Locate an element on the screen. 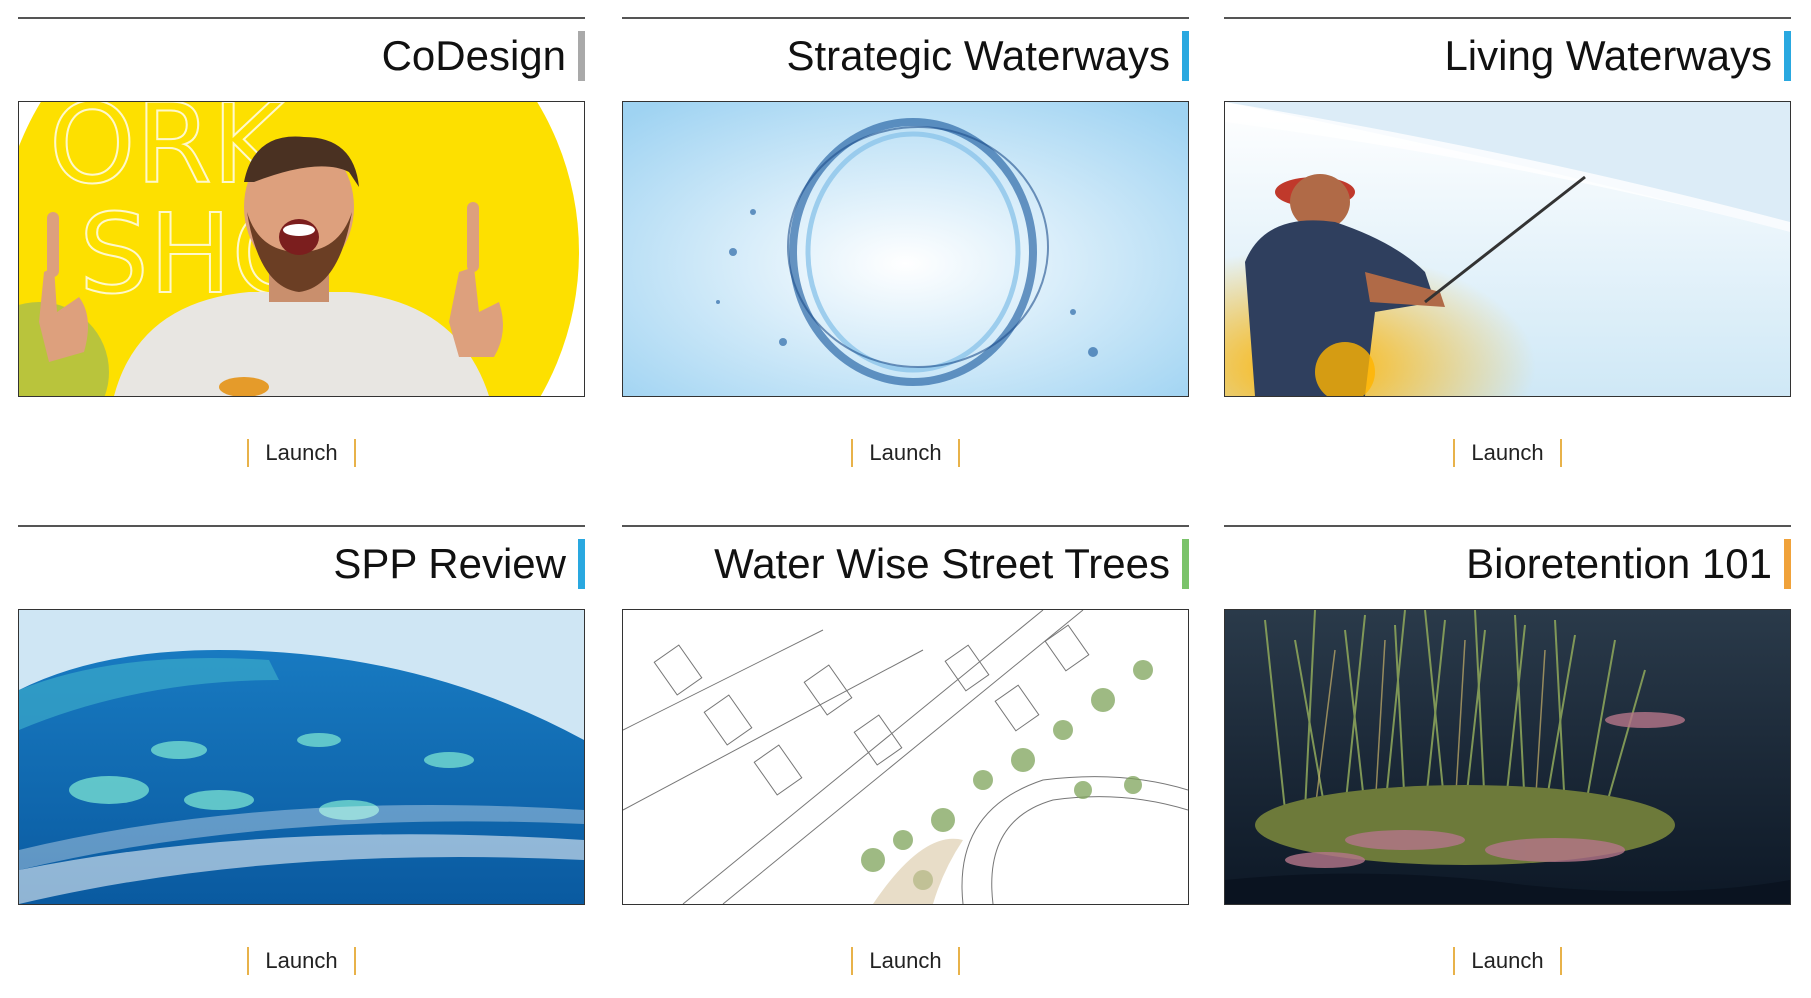 The image size is (1811, 998). street-sketch-image is located at coordinates (905, 757).